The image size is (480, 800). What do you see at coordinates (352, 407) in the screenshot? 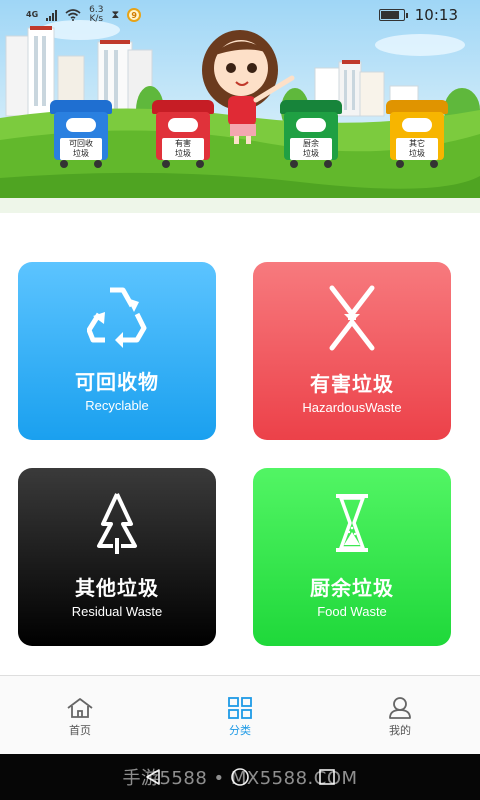
I see `category-name-en: HazardousWaste` at bounding box center [352, 407].